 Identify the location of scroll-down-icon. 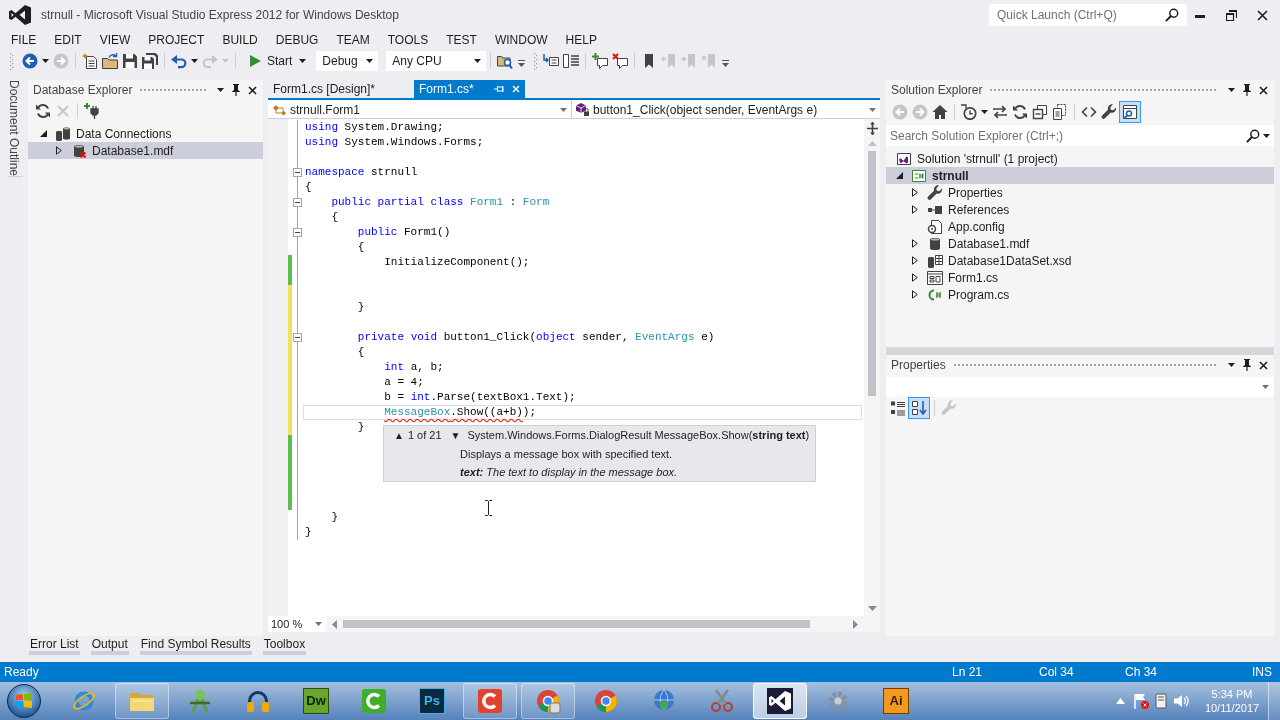
(872, 608).